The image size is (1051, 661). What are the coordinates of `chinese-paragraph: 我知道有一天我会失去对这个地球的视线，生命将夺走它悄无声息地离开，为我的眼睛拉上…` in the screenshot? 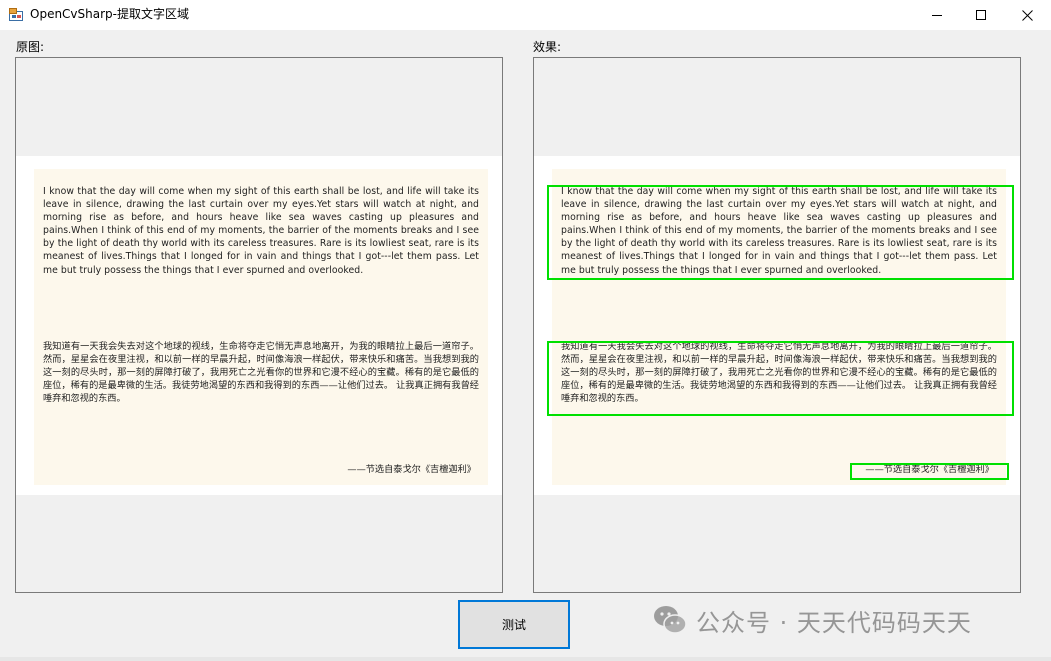 It's located at (261, 373).